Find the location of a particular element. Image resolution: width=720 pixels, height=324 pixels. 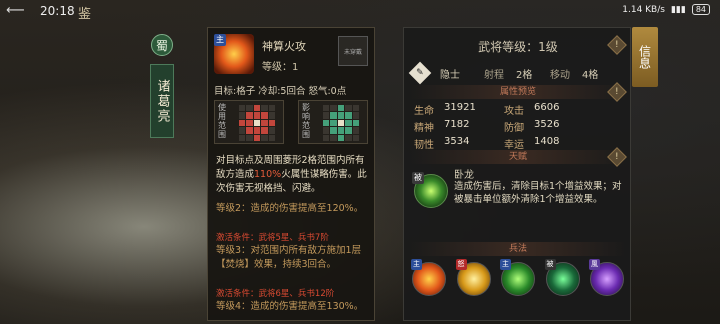

move-label: 移动 is located at coordinates (560, 75).